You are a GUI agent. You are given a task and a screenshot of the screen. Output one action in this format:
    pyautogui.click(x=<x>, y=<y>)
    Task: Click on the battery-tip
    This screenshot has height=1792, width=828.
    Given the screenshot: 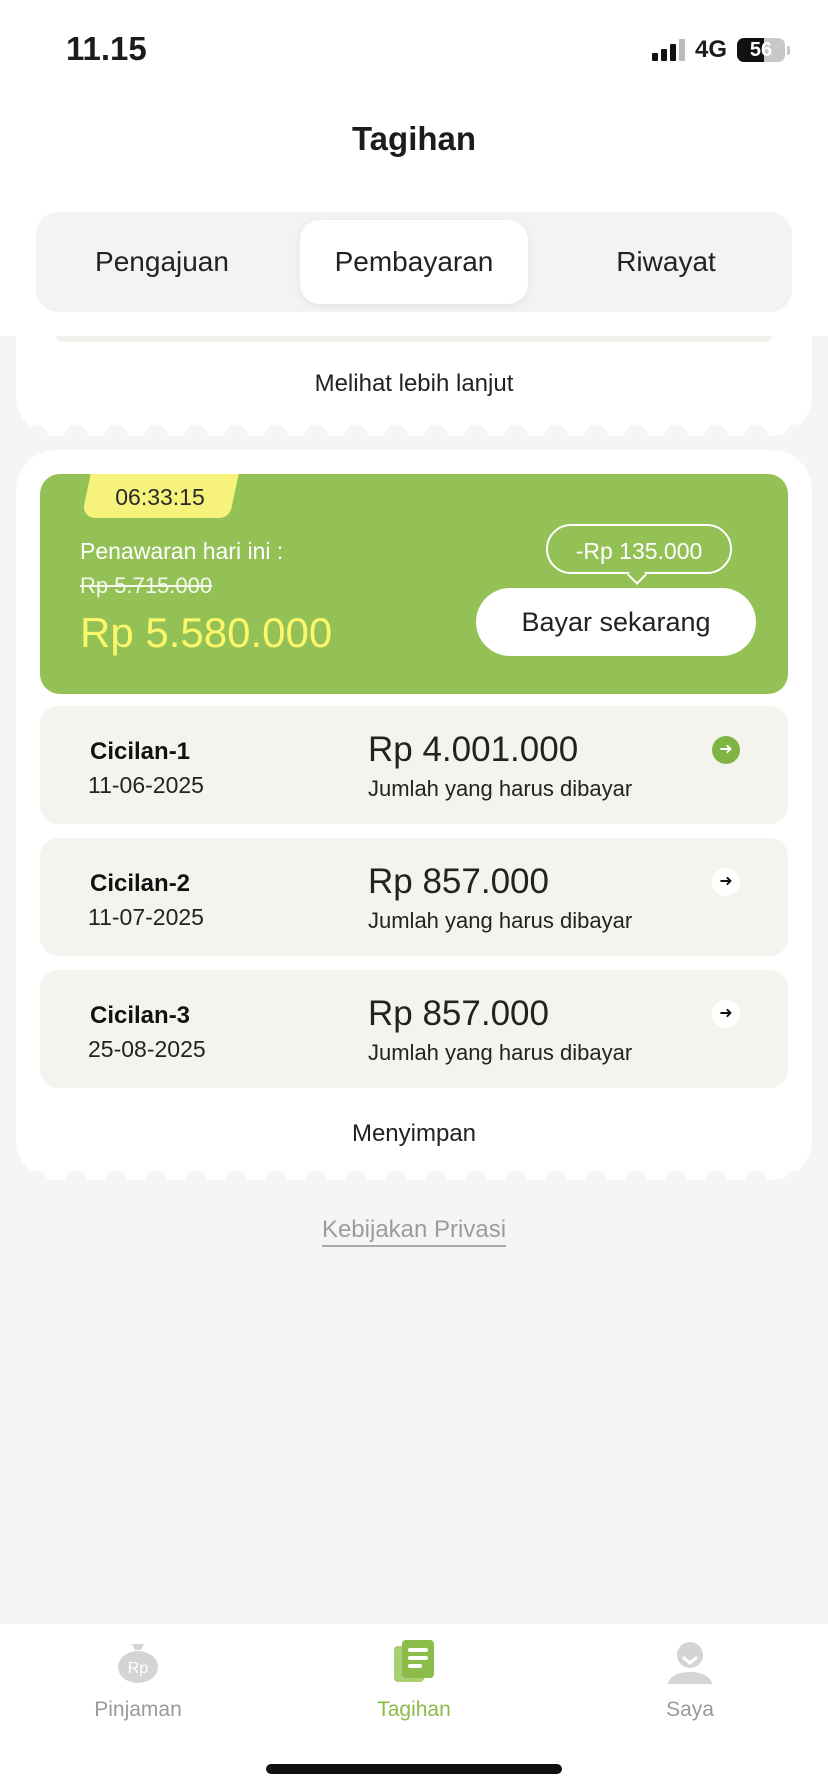 What is the action you would take?
    pyautogui.click(x=788, y=50)
    